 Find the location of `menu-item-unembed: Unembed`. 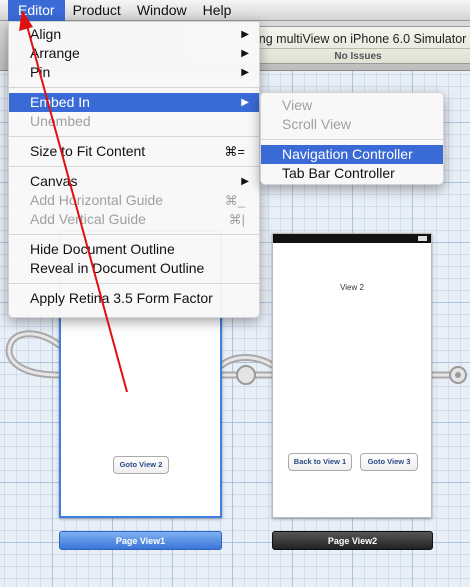

menu-item-unembed: Unembed is located at coordinates (134, 121).